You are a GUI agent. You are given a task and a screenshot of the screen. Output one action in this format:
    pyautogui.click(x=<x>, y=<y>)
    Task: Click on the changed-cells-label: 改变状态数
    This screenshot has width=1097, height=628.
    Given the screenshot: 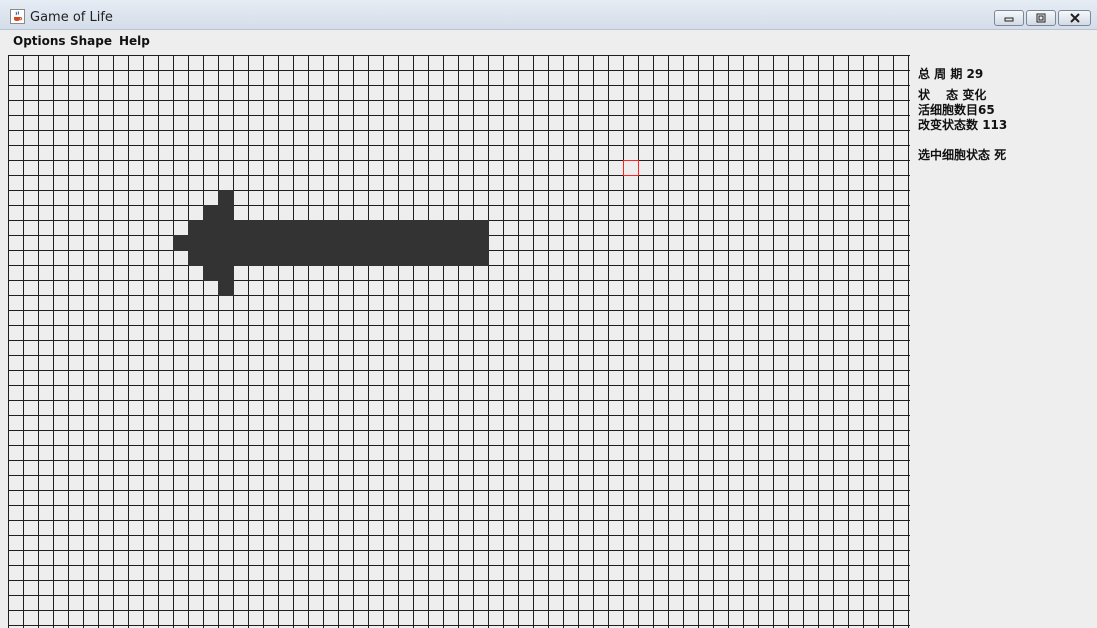 What is the action you would take?
    pyautogui.click(x=948, y=125)
    